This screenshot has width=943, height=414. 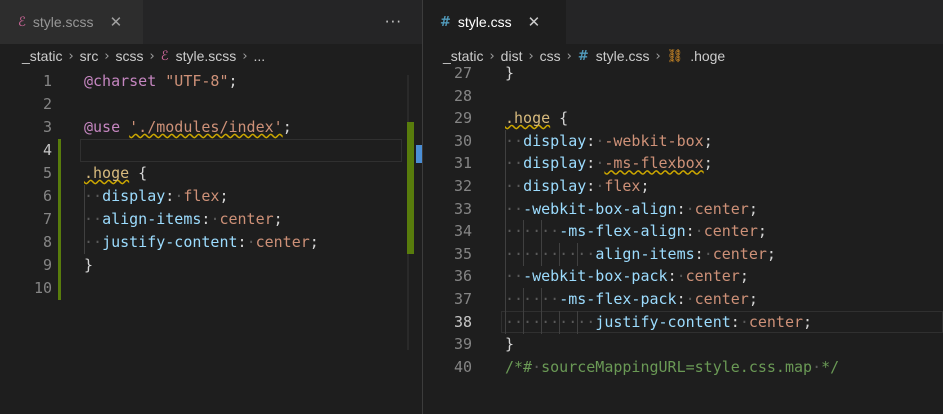 I want to click on left-gutter-modified-indicator, so click(x=59, y=219).